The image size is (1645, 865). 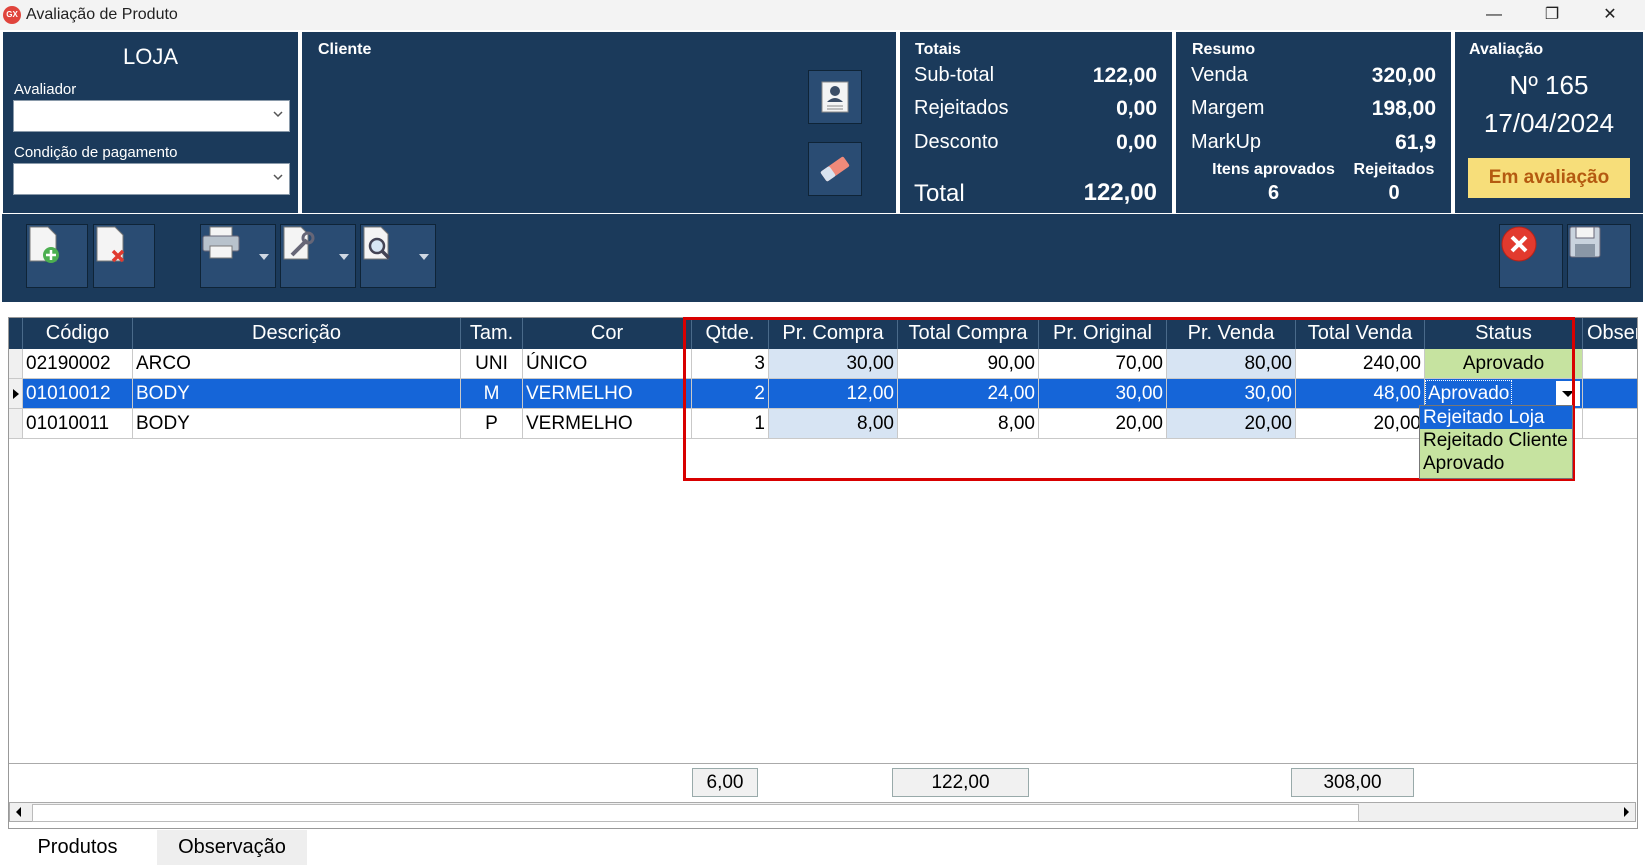 I want to click on status-option-rejeitado-cliente: Rejeitado Cliente, so click(x=1496, y=440).